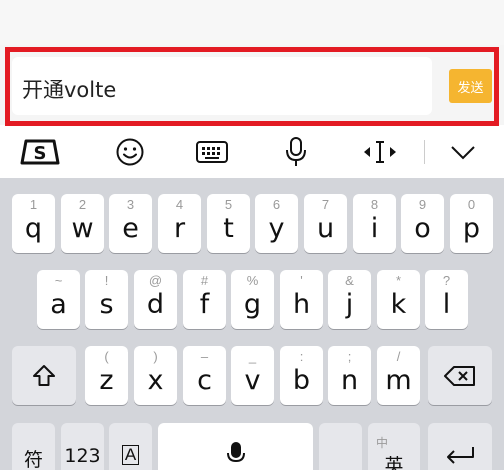  I want to click on key-h: ' h, so click(301, 299).